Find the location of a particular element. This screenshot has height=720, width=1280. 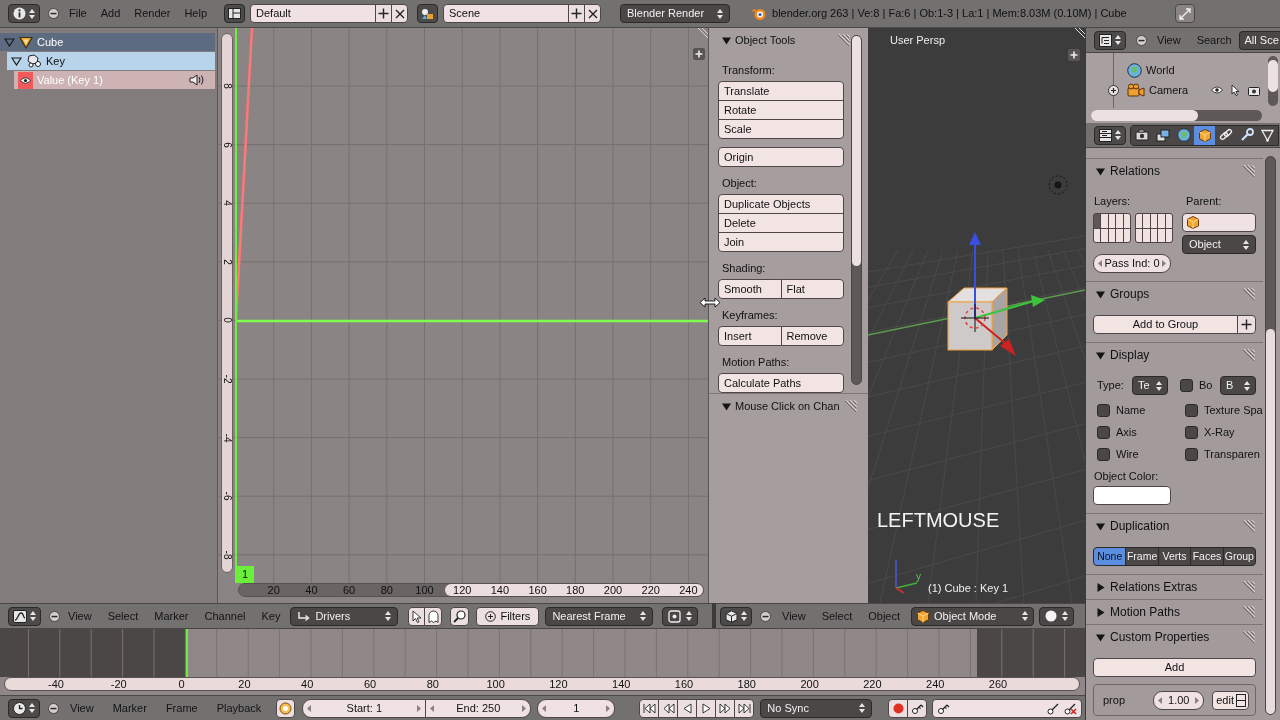

channel-row: Key is located at coordinates (111, 61).